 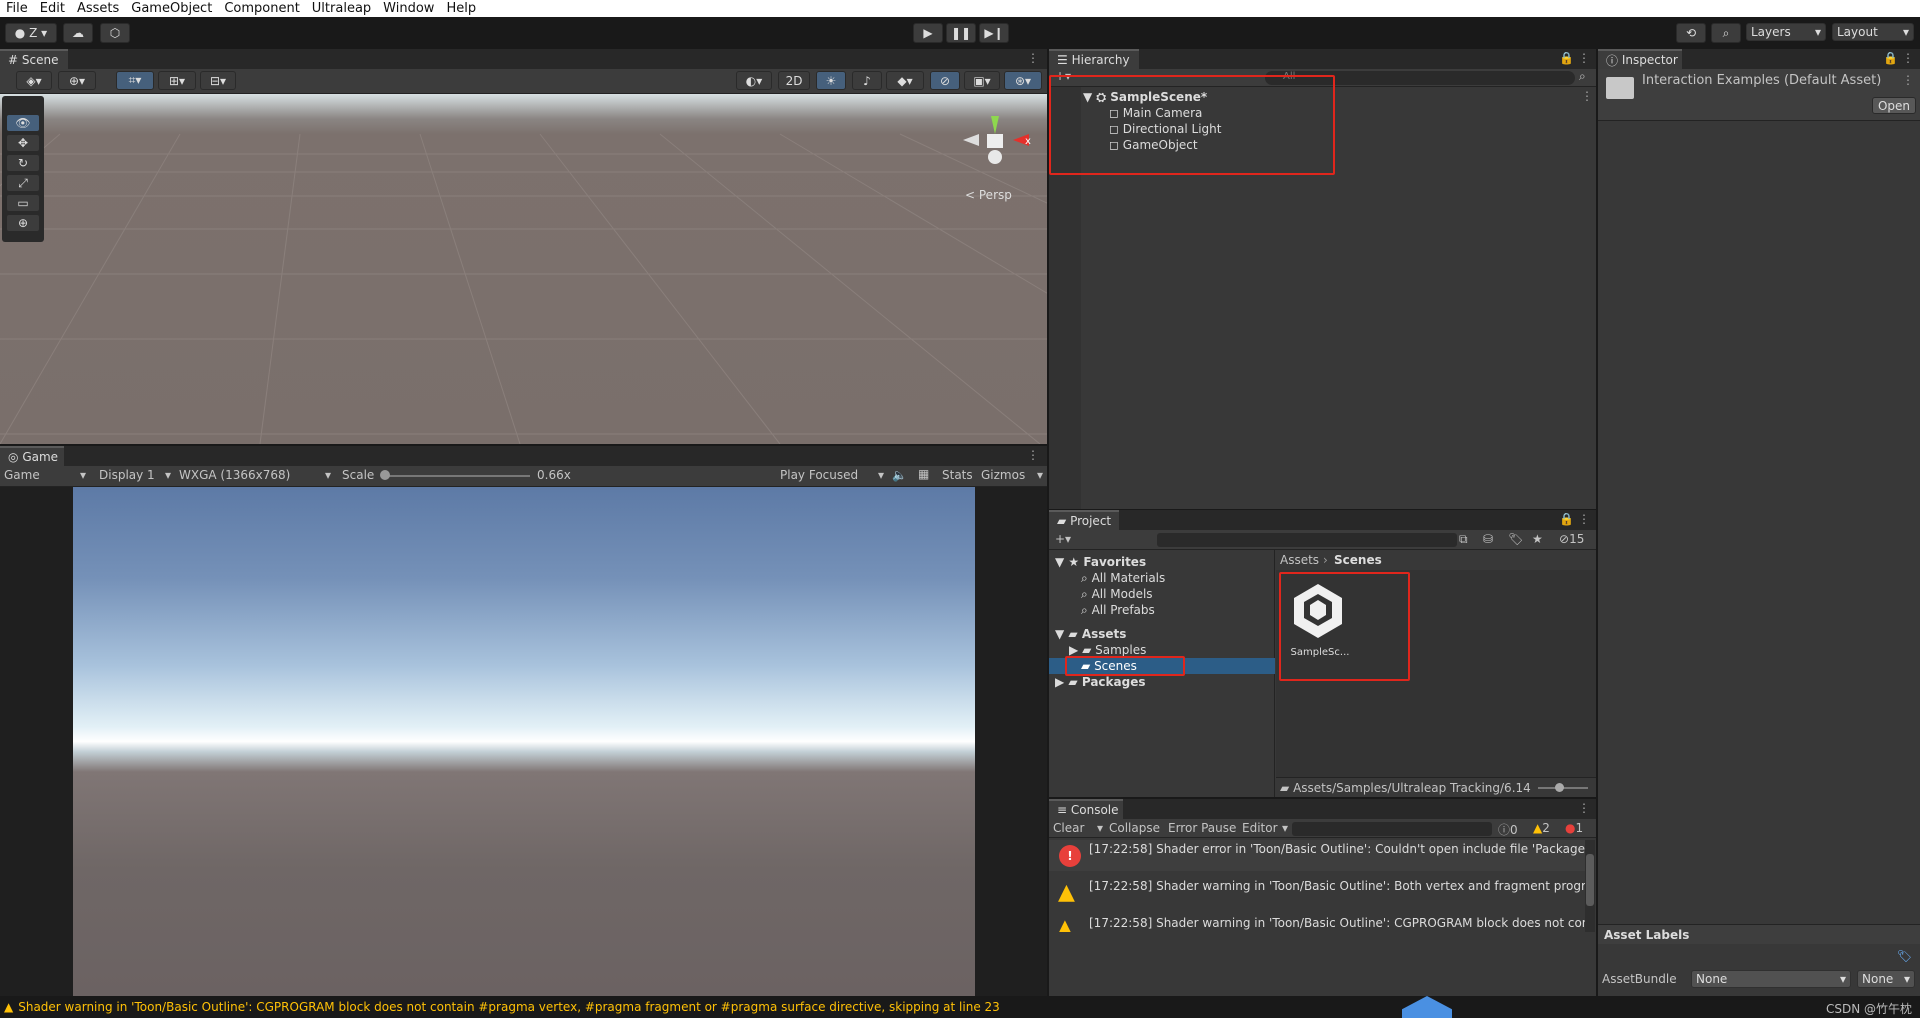 I want to click on persp-label: < Persp, so click(x=988, y=195).